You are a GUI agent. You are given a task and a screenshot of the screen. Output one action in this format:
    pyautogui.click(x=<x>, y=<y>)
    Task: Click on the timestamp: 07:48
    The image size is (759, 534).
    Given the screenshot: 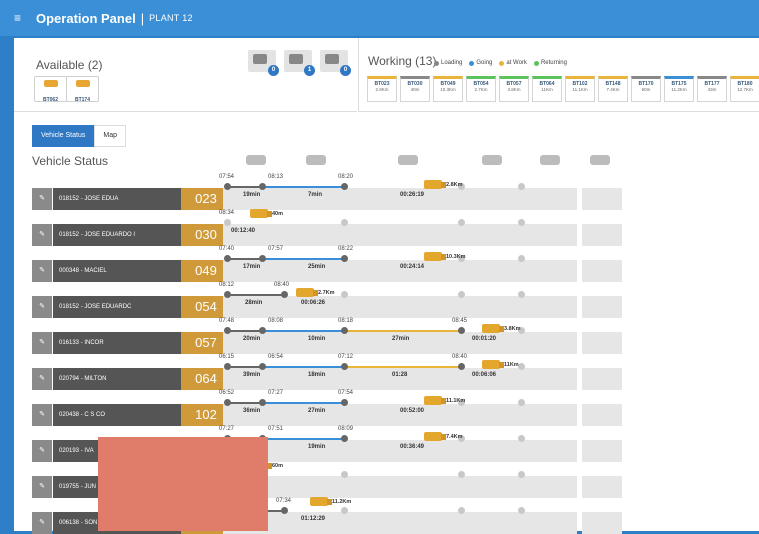 What is the action you would take?
    pyautogui.click(x=227, y=321)
    